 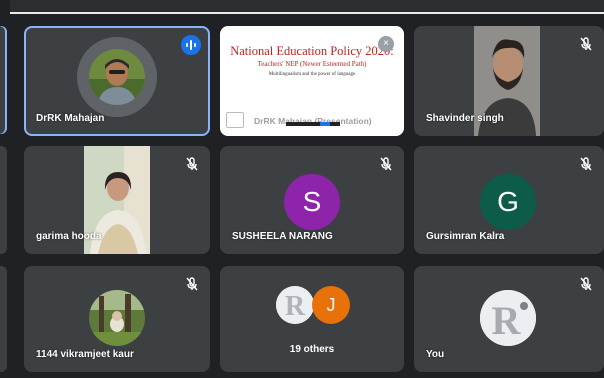 I want to click on slide-subtitle: Teachers' NEP (Newer Esteemed Path), so click(x=312, y=64).